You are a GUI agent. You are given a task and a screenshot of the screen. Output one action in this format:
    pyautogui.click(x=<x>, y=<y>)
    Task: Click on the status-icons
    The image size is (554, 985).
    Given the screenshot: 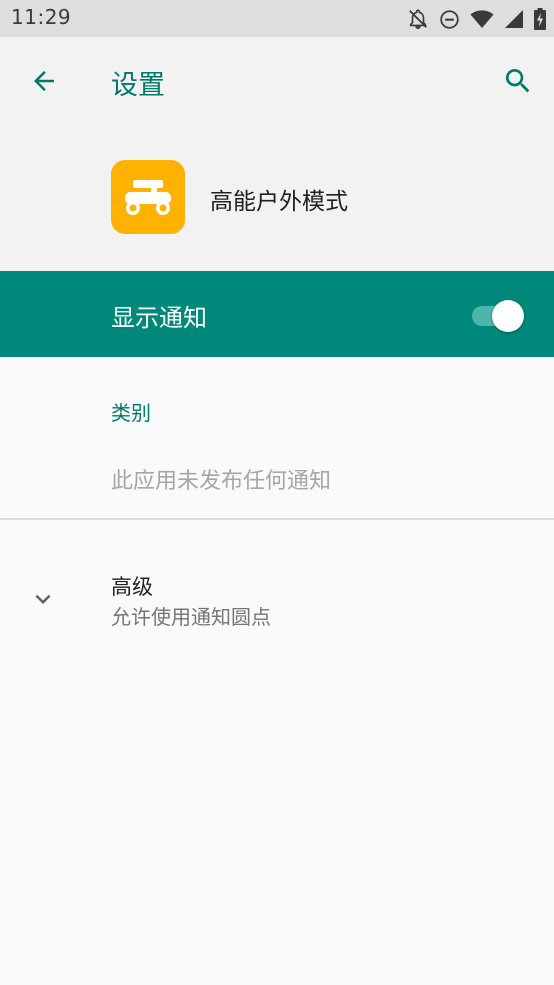 What is the action you would take?
    pyautogui.click(x=476, y=19)
    